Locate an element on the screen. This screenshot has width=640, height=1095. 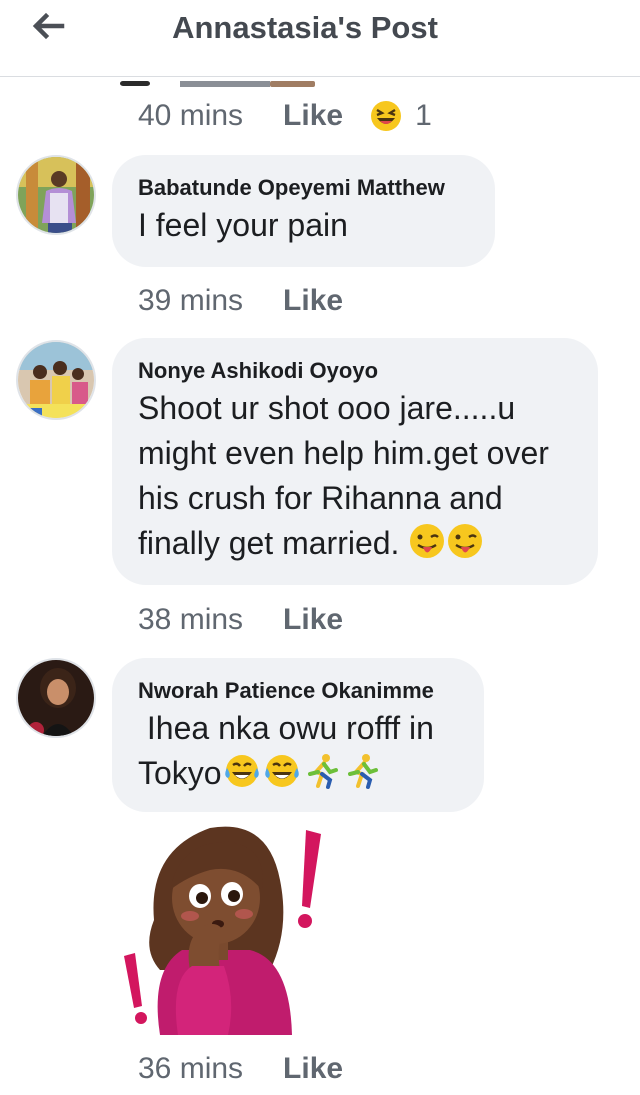
comment-meta: 38 mins Like is located at coordinates (240, 620).